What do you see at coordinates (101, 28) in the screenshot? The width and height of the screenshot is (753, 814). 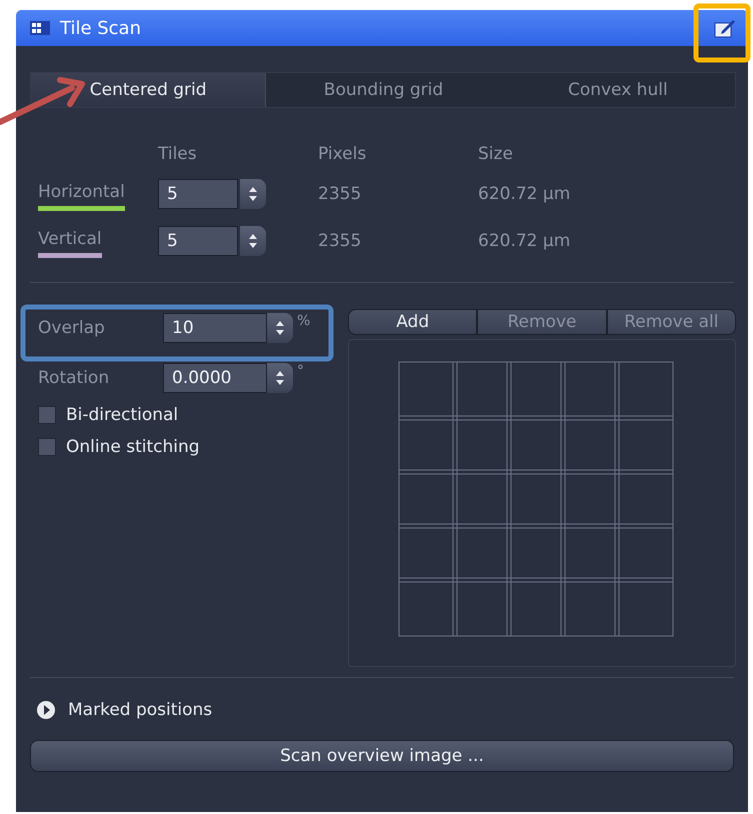 I see `window-title: Tile Scan` at bounding box center [101, 28].